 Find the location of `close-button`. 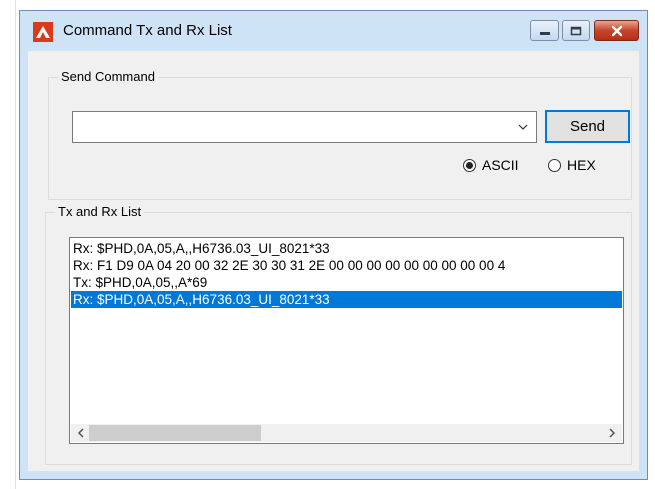

close-button is located at coordinates (616, 30).